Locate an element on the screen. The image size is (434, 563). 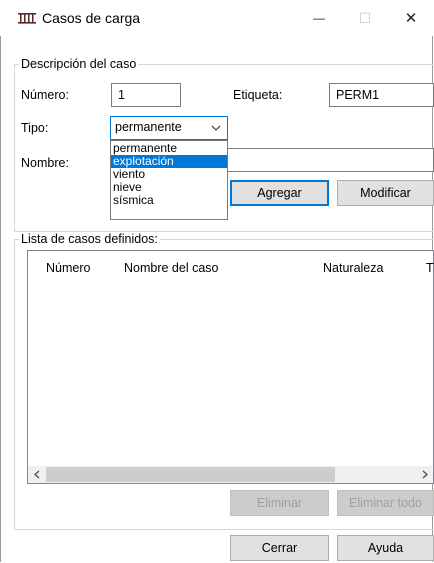
tipo-select: permanente is located at coordinates (169, 128).